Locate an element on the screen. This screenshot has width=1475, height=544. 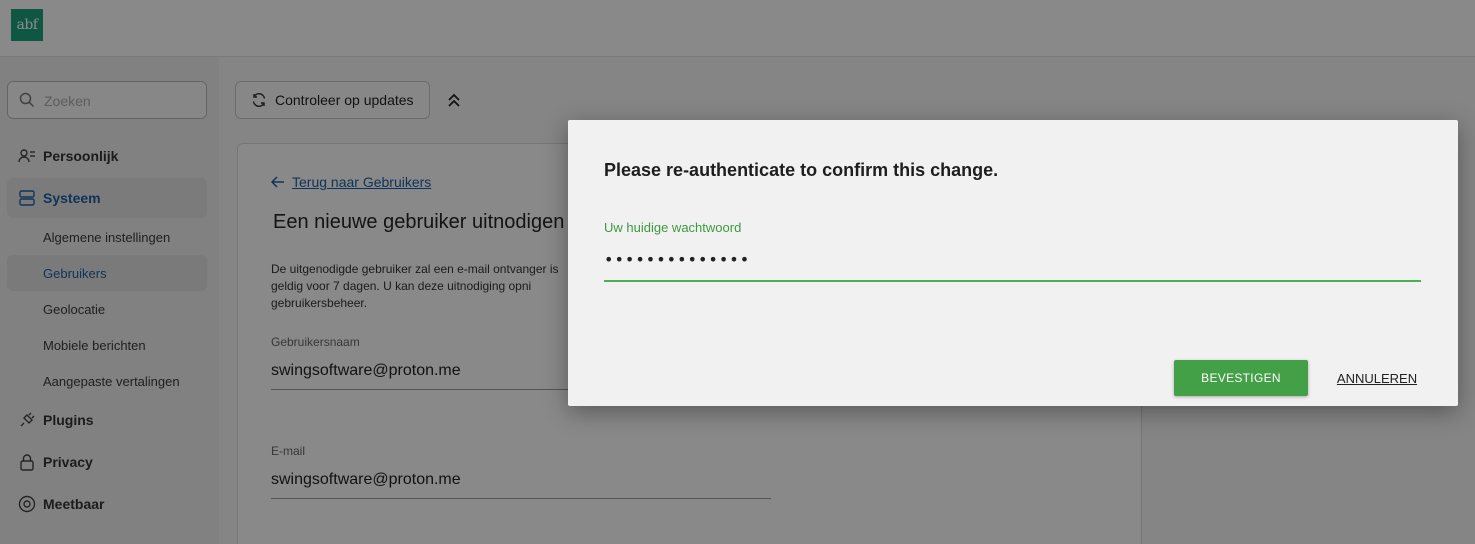
confirm-button: BEVESTIGEN is located at coordinates (1241, 378).